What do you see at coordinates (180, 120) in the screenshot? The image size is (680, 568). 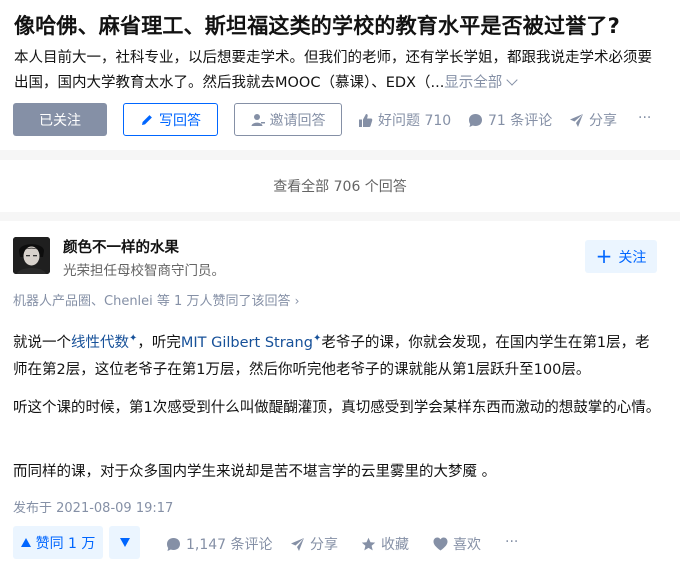 I see `write-answer-label: 写回答` at bounding box center [180, 120].